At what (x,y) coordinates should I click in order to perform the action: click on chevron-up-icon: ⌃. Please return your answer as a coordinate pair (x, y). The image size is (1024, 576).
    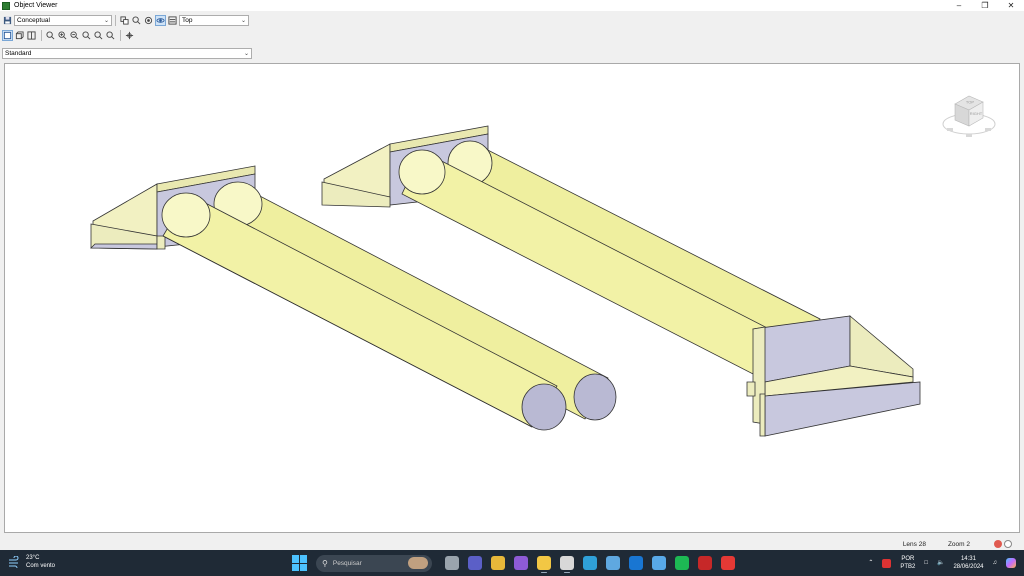
    Looking at the image, I should click on (870, 563).